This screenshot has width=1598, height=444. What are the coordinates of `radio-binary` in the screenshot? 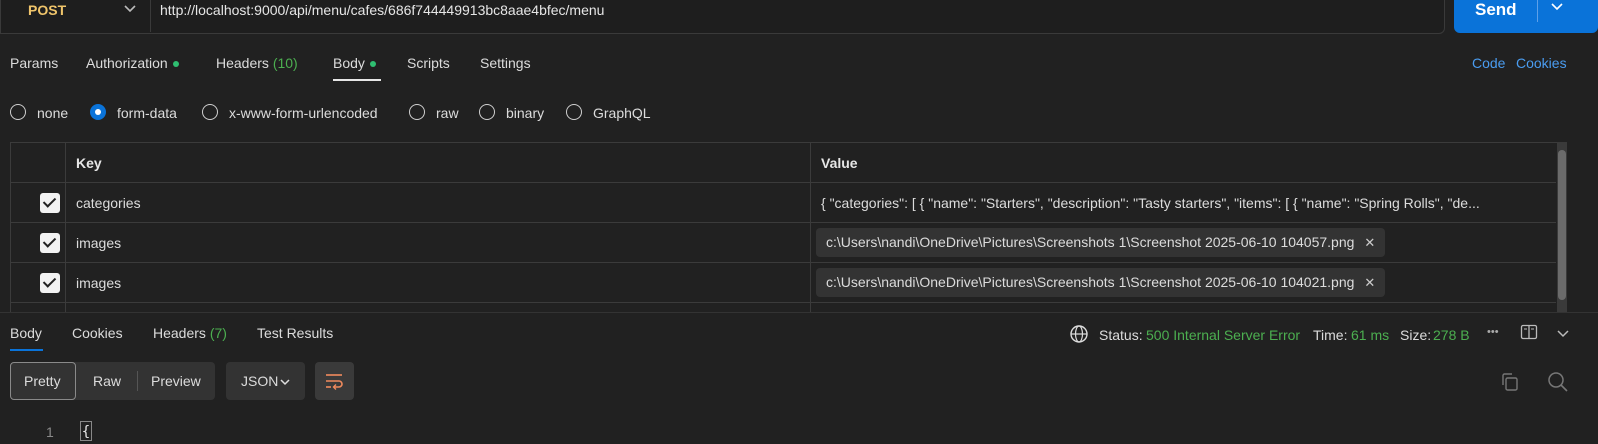 It's located at (487, 112).